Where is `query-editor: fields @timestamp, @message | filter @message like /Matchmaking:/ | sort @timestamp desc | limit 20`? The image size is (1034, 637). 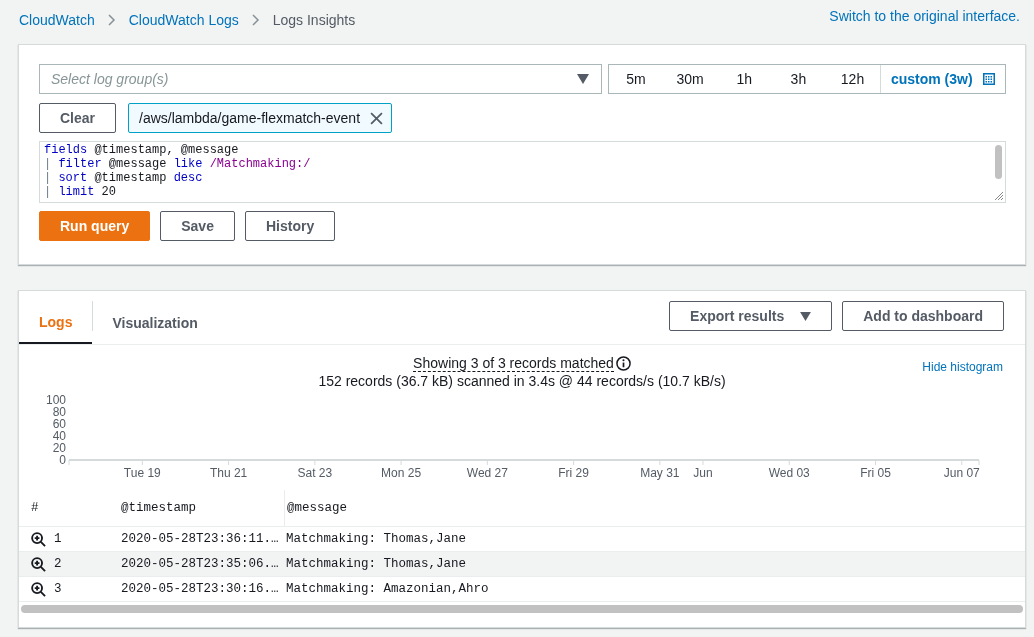
query-editor: fields @timestamp, @message | filter @message like /Matchmaking:/ | sort @timestamp desc | limit 20 is located at coordinates (522, 172).